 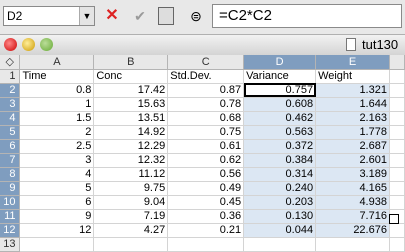 What do you see at coordinates (57, 90) in the screenshot?
I see `cell-a2: 0.8` at bounding box center [57, 90].